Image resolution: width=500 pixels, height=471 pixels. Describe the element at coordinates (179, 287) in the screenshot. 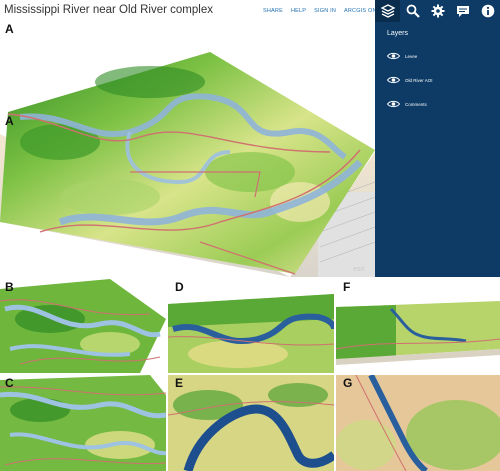

I see `panel-label-d: D` at that location.